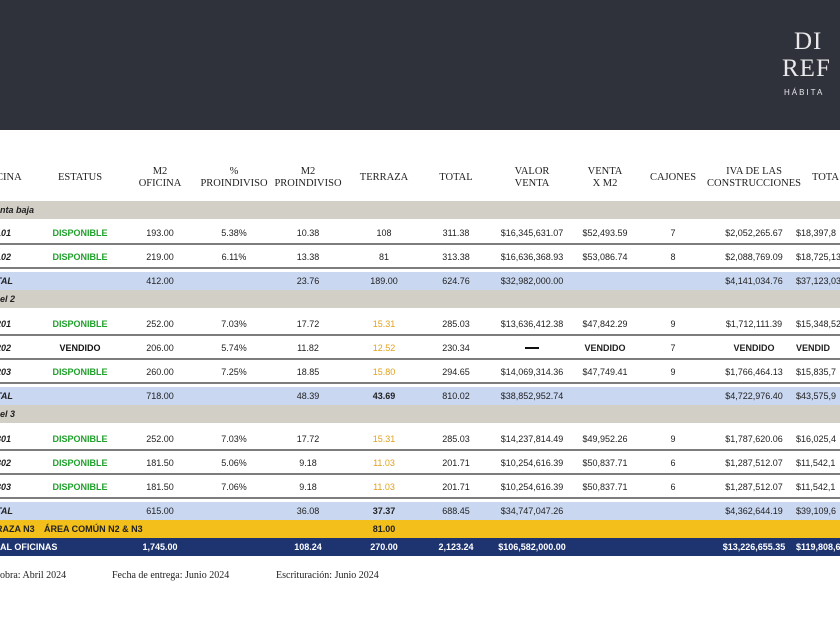  Describe the element at coordinates (384, 232) in the screenshot. I see `cell-terraza: 108` at that location.